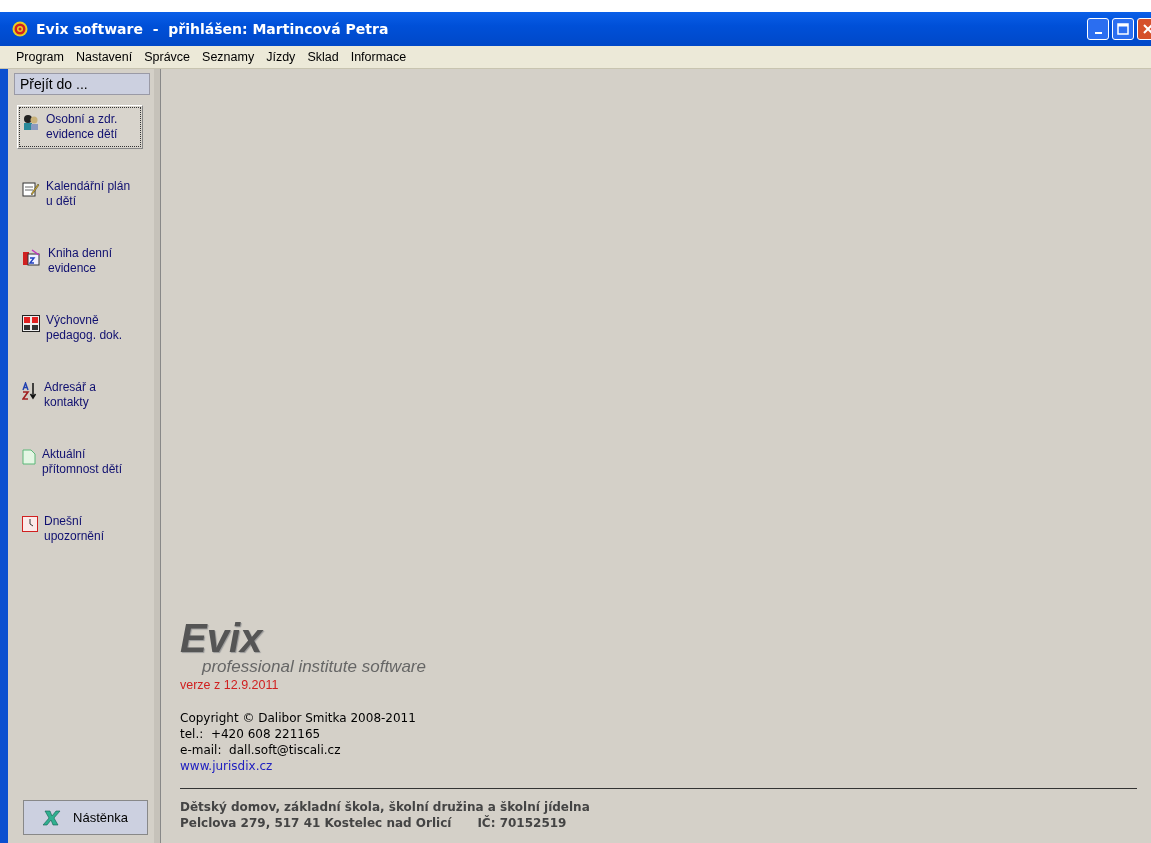 This screenshot has height=843, width=1151. I want to click on minimize-icon, so click(1098, 33).